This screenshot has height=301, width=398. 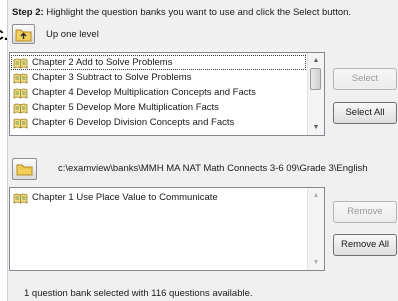 I want to click on question-bank-item: Chapter 3 Subtract to Solve Problems, so click(x=158, y=77).